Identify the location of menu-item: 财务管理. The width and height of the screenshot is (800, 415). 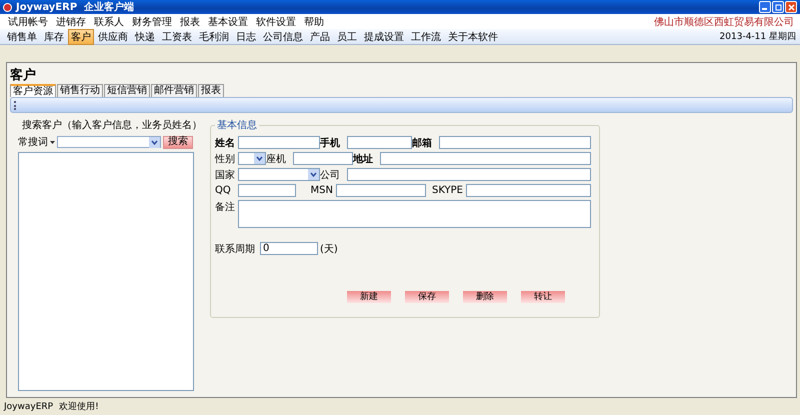
(154, 21).